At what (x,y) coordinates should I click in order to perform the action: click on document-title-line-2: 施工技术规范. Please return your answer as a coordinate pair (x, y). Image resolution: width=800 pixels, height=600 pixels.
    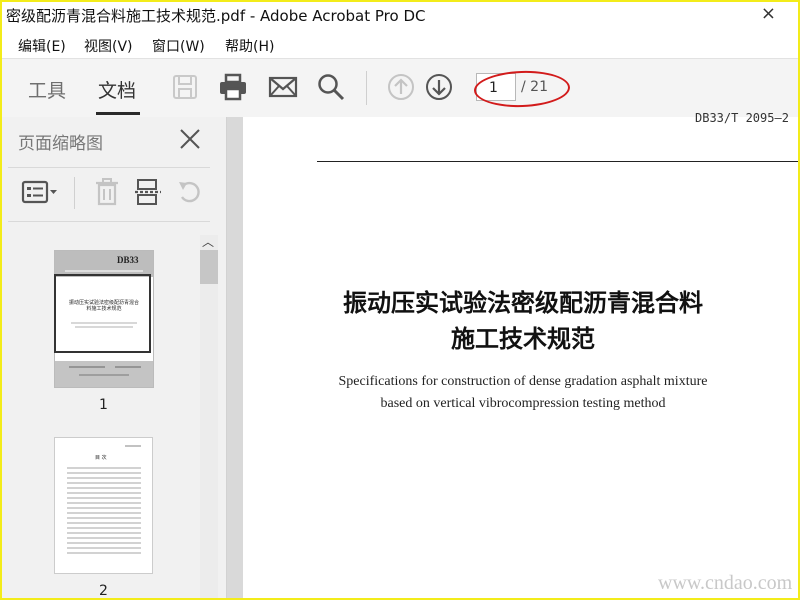
    Looking at the image, I should click on (523, 339).